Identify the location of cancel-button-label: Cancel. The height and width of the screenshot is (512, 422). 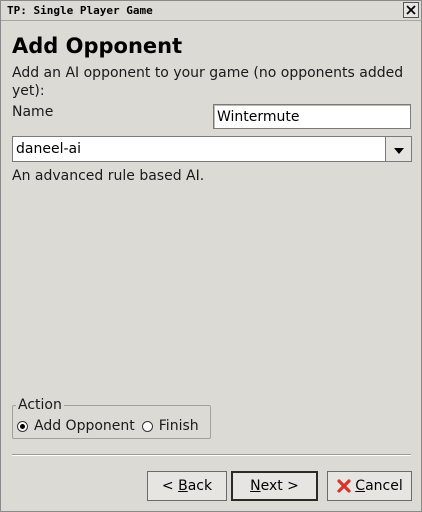
(379, 486).